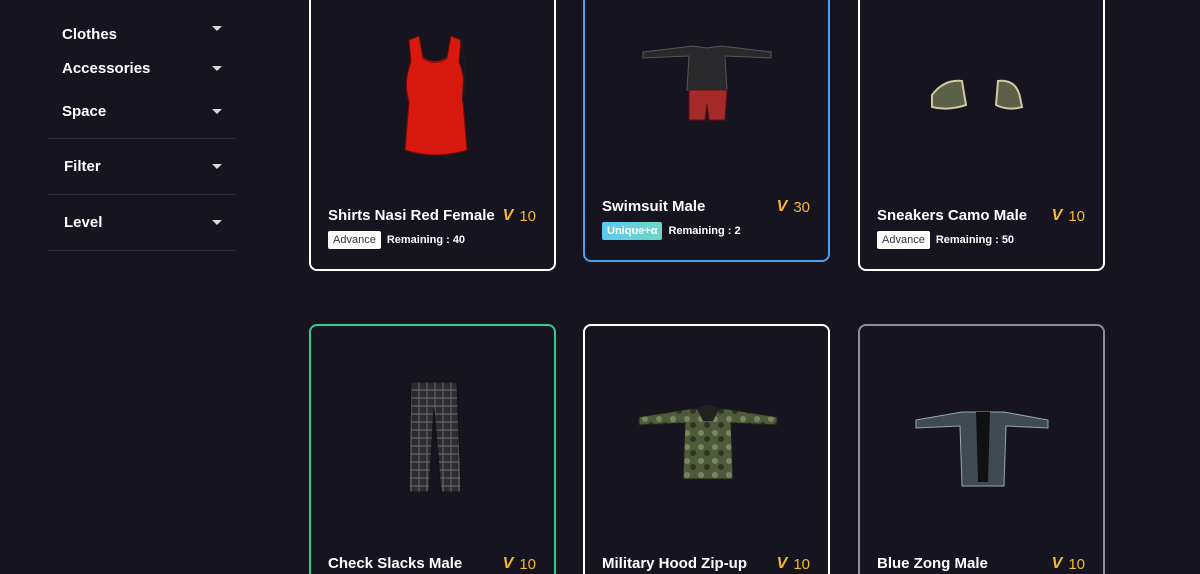  I want to click on category-clothes: Clothes, so click(142, 30).